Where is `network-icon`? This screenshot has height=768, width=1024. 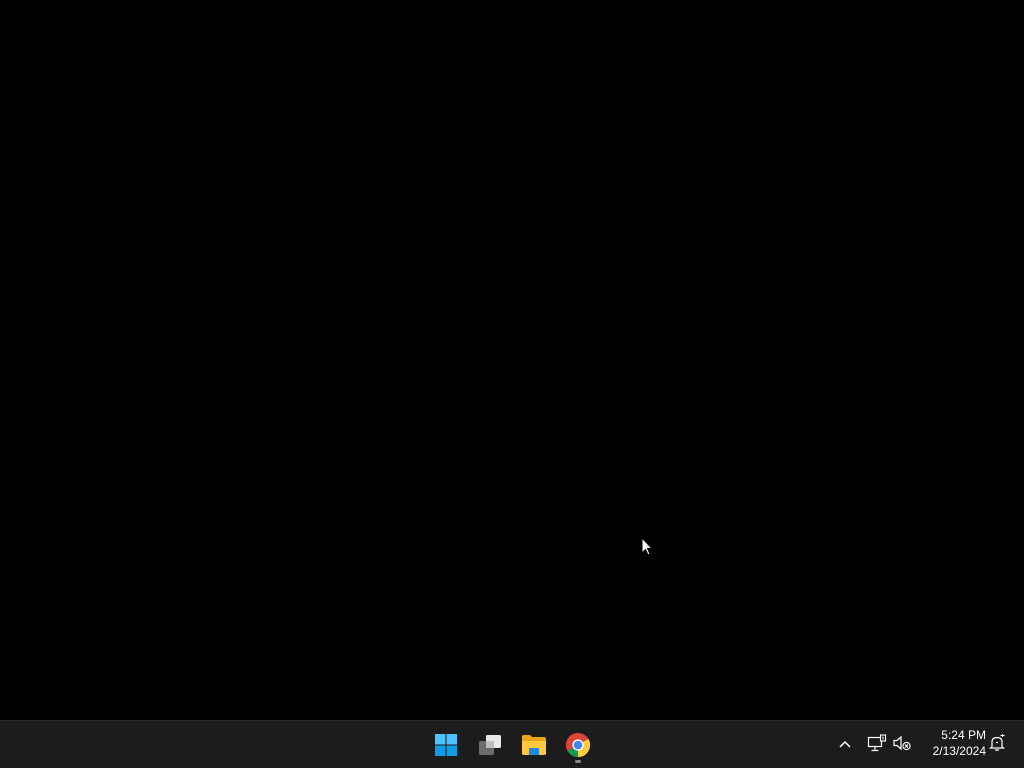
network-icon is located at coordinates (877, 745).